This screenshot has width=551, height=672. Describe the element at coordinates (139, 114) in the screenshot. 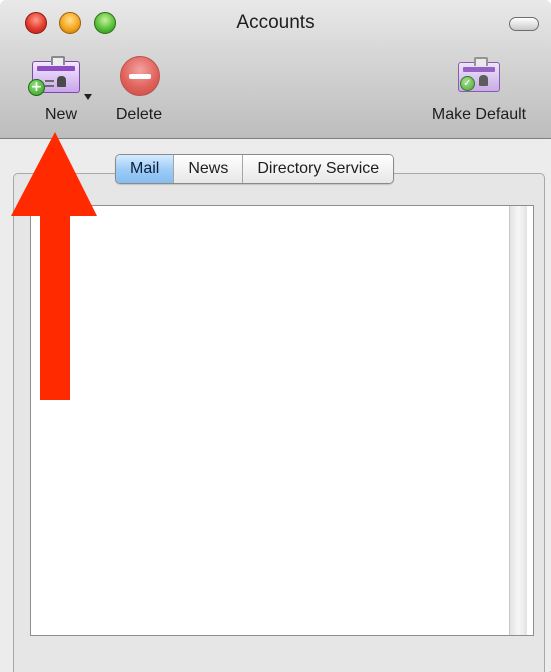

I see `delete-label: Delete` at that location.